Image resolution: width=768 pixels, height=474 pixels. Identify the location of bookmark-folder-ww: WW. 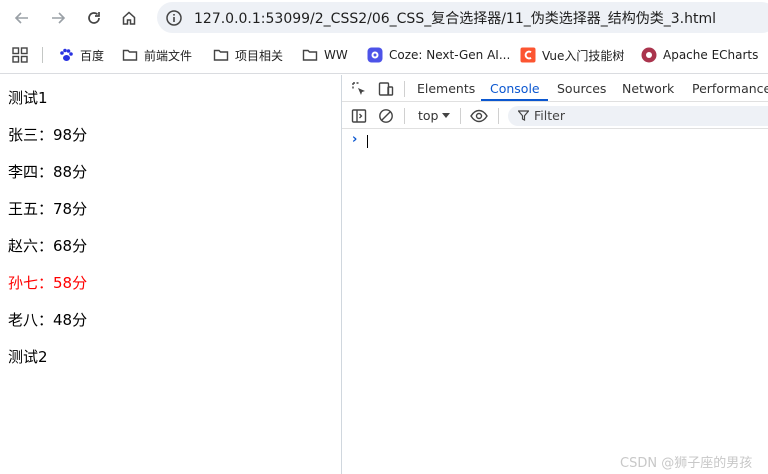
(325, 55).